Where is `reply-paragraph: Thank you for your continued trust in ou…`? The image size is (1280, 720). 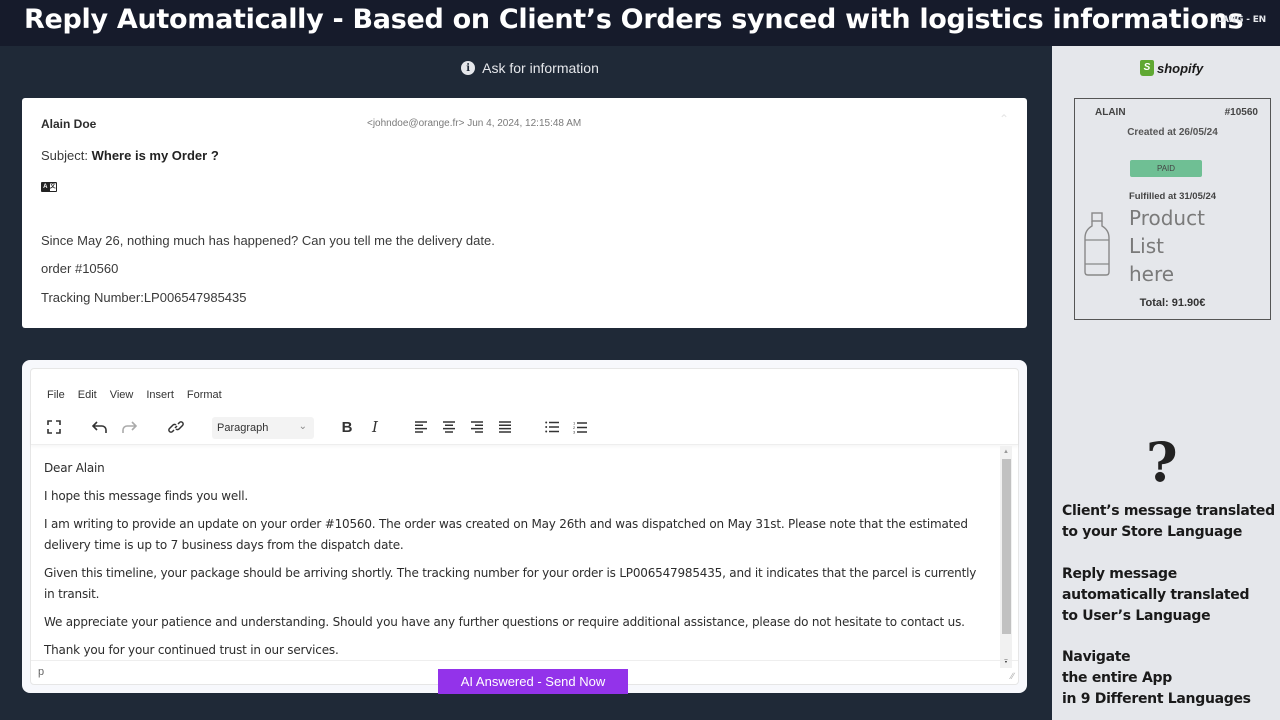 reply-paragraph: Thank you for your continued trust in ou… is located at coordinates (191, 650).